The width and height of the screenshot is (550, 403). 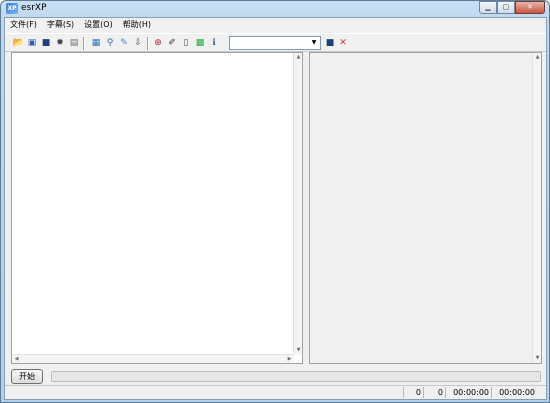 What do you see at coordinates (98, 25) in the screenshot?
I see `menu-settings: 设置(O)` at bounding box center [98, 25].